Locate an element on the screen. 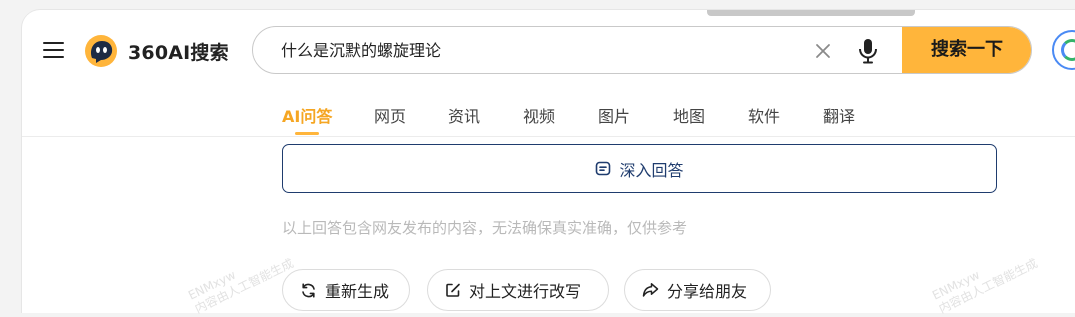 The width and height of the screenshot is (1075, 317). tab-web: 网页 is located at coordinates (390, 115).